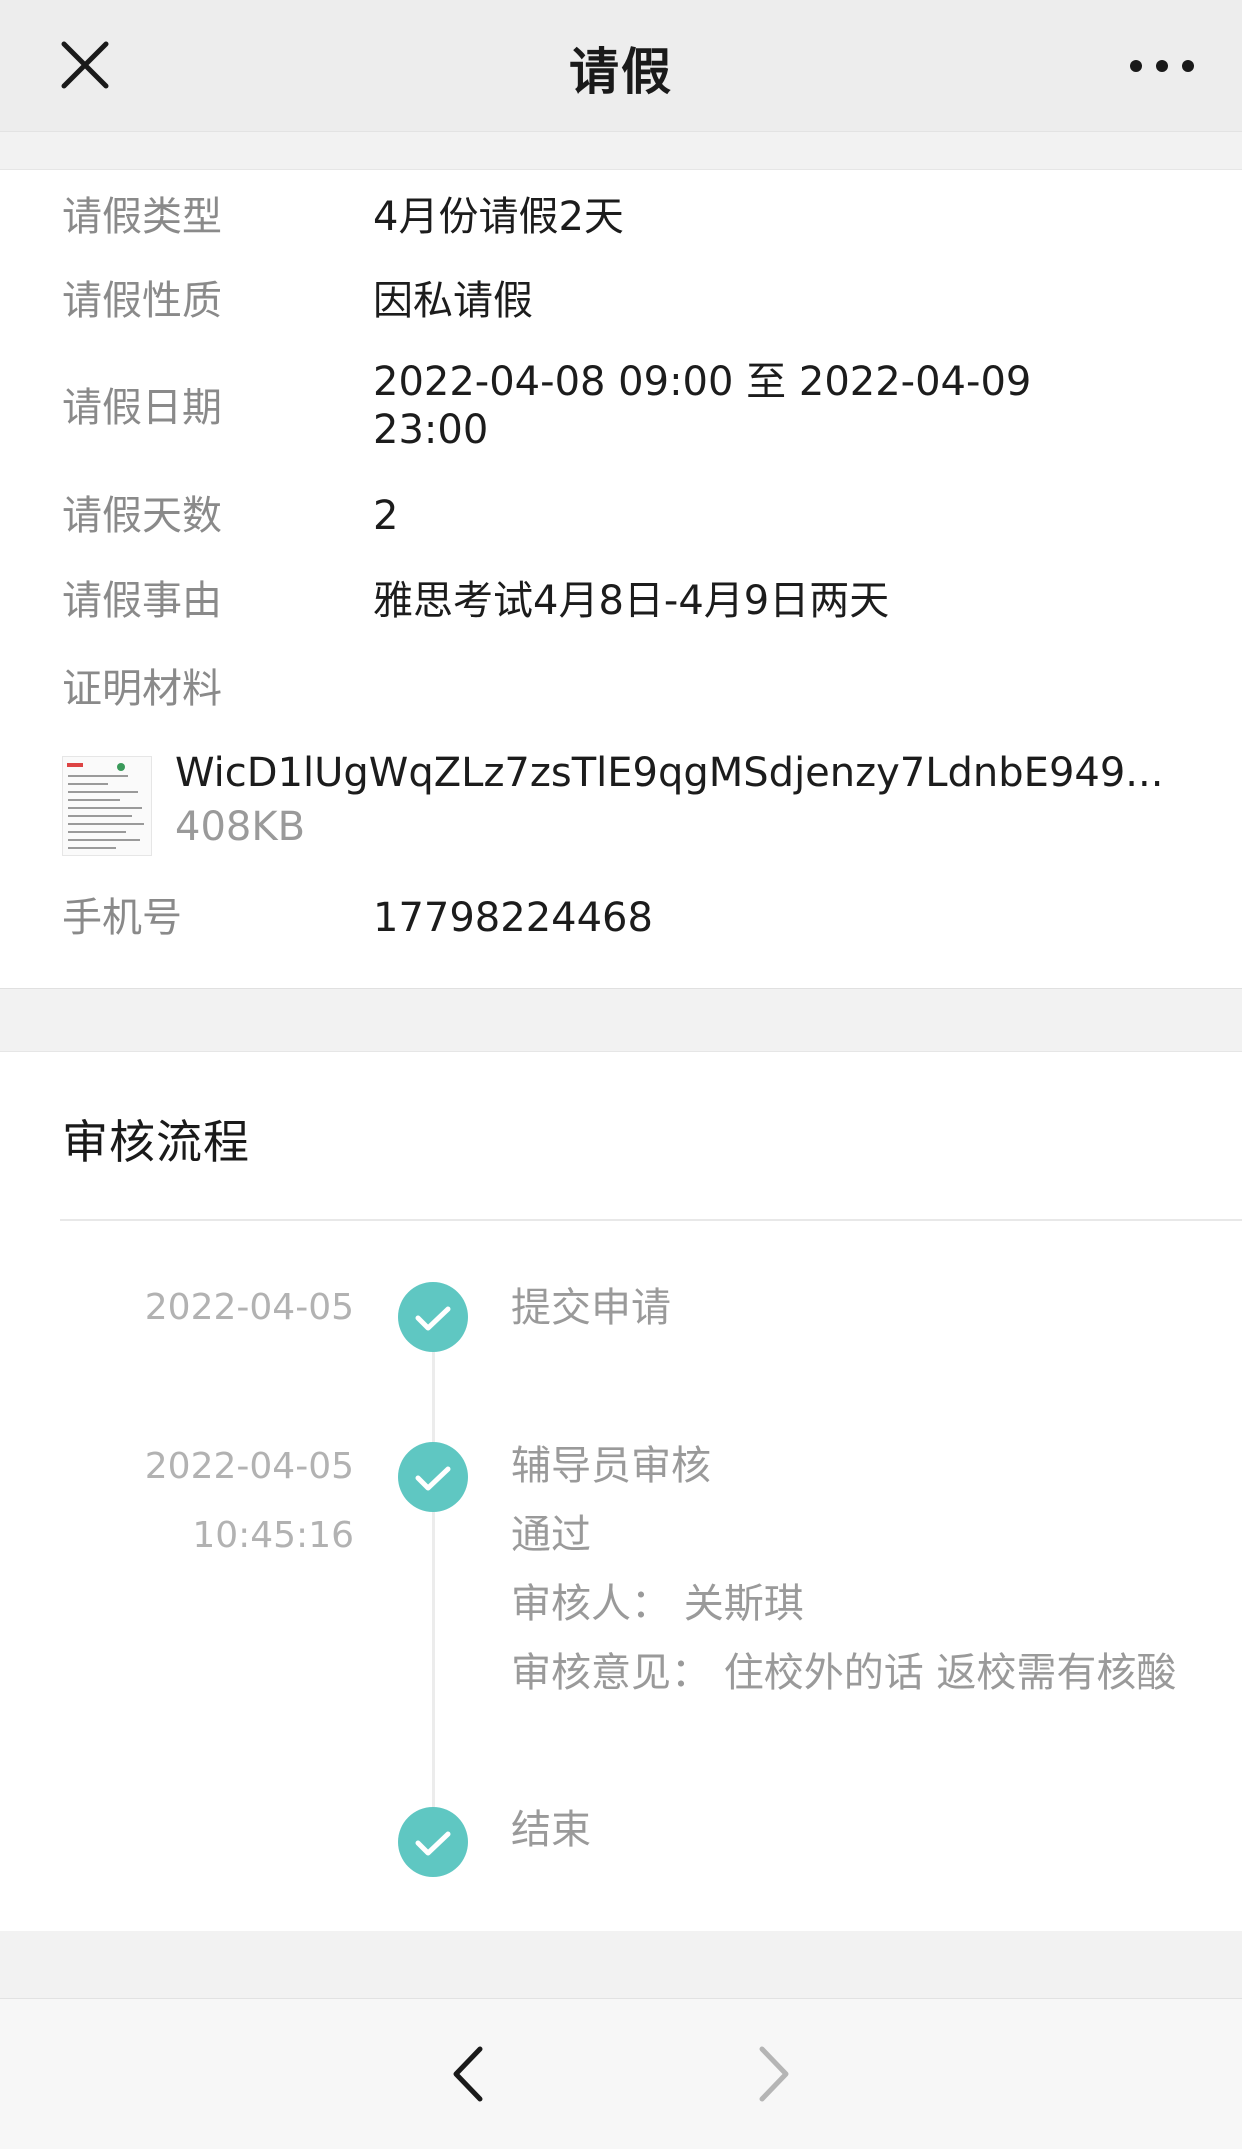 The height and width of the screenshot is (2149, 1242). I want to click on leave-nature-value: 因私请假, so click(453, 301).